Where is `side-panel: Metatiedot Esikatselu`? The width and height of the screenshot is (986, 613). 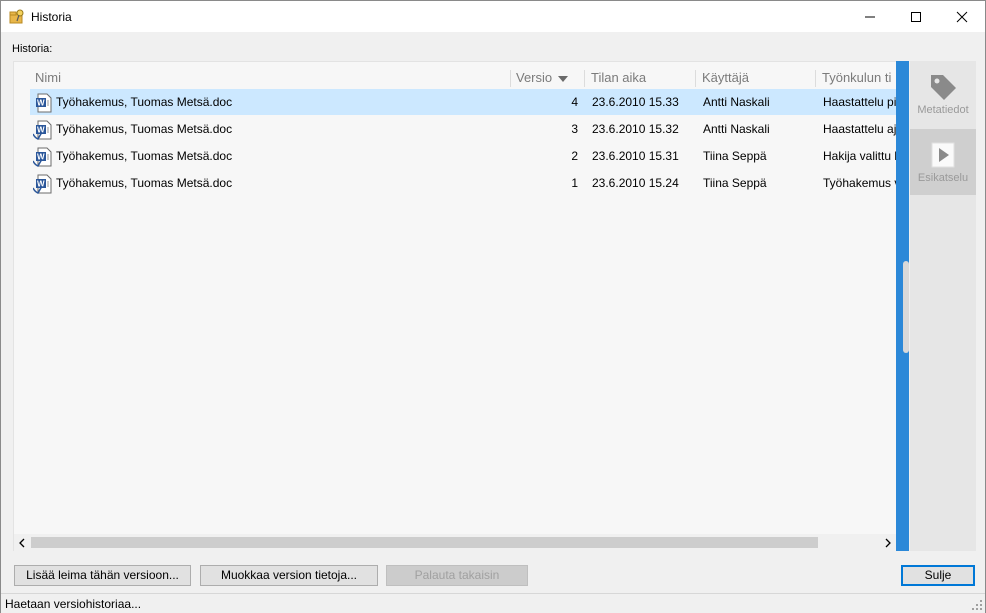
side-panel: Metatiedot Esikatselu is located at coordinates (943, 306).